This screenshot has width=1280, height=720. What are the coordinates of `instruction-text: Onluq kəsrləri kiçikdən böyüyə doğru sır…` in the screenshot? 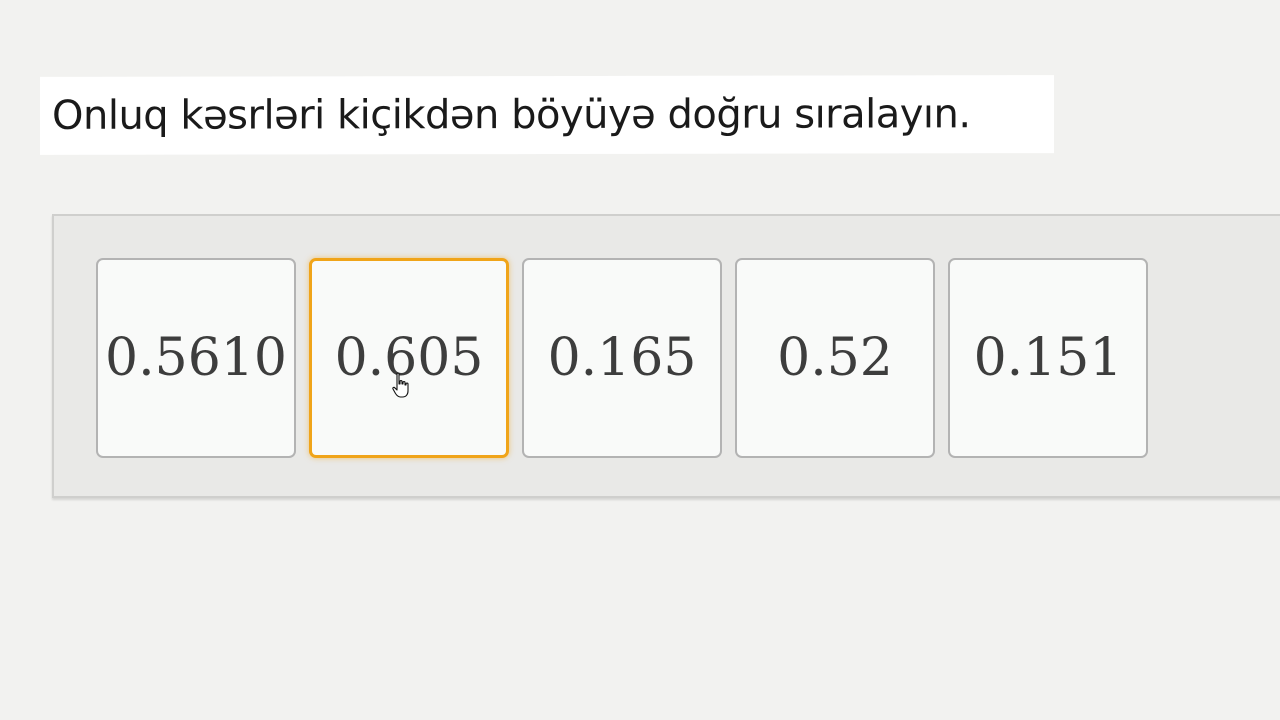 It's located at (547, 115).